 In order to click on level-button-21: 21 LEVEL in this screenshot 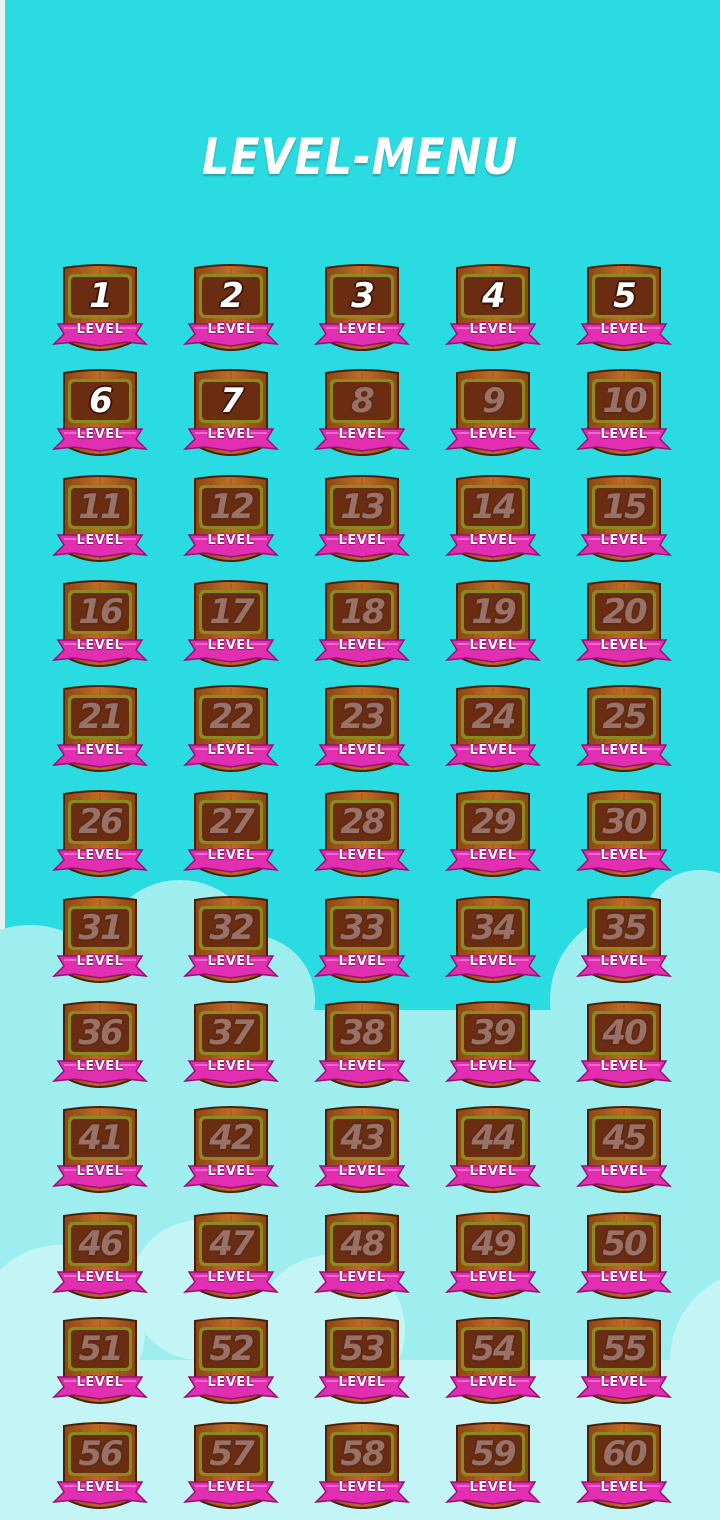, I will do `click(100, 733)`.